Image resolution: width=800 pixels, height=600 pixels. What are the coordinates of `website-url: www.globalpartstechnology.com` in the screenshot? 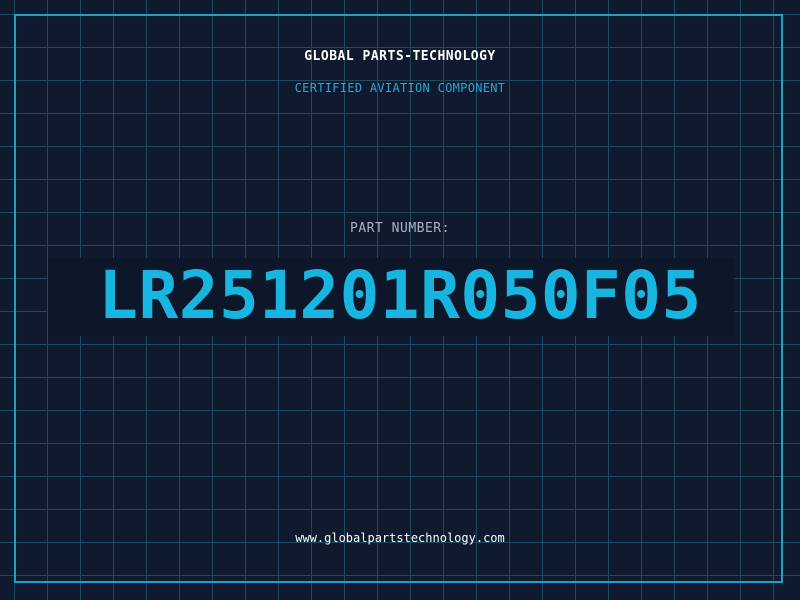 It's located at (400, 538).